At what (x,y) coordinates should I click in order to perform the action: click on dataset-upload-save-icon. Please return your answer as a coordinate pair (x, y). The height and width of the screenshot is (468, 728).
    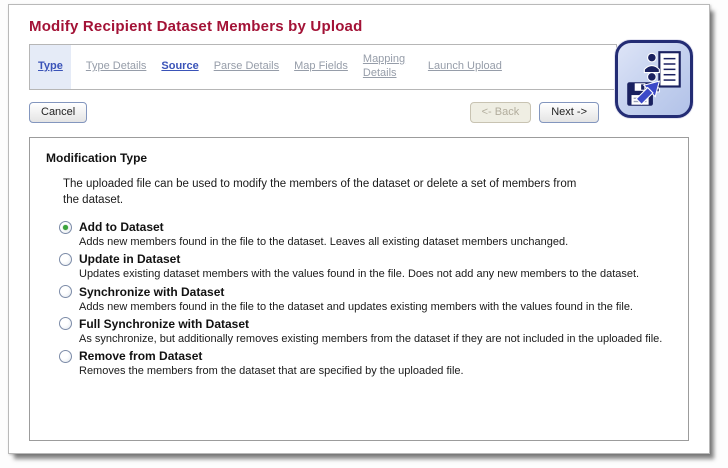
    Looking at the image, I should click on (654, 79).